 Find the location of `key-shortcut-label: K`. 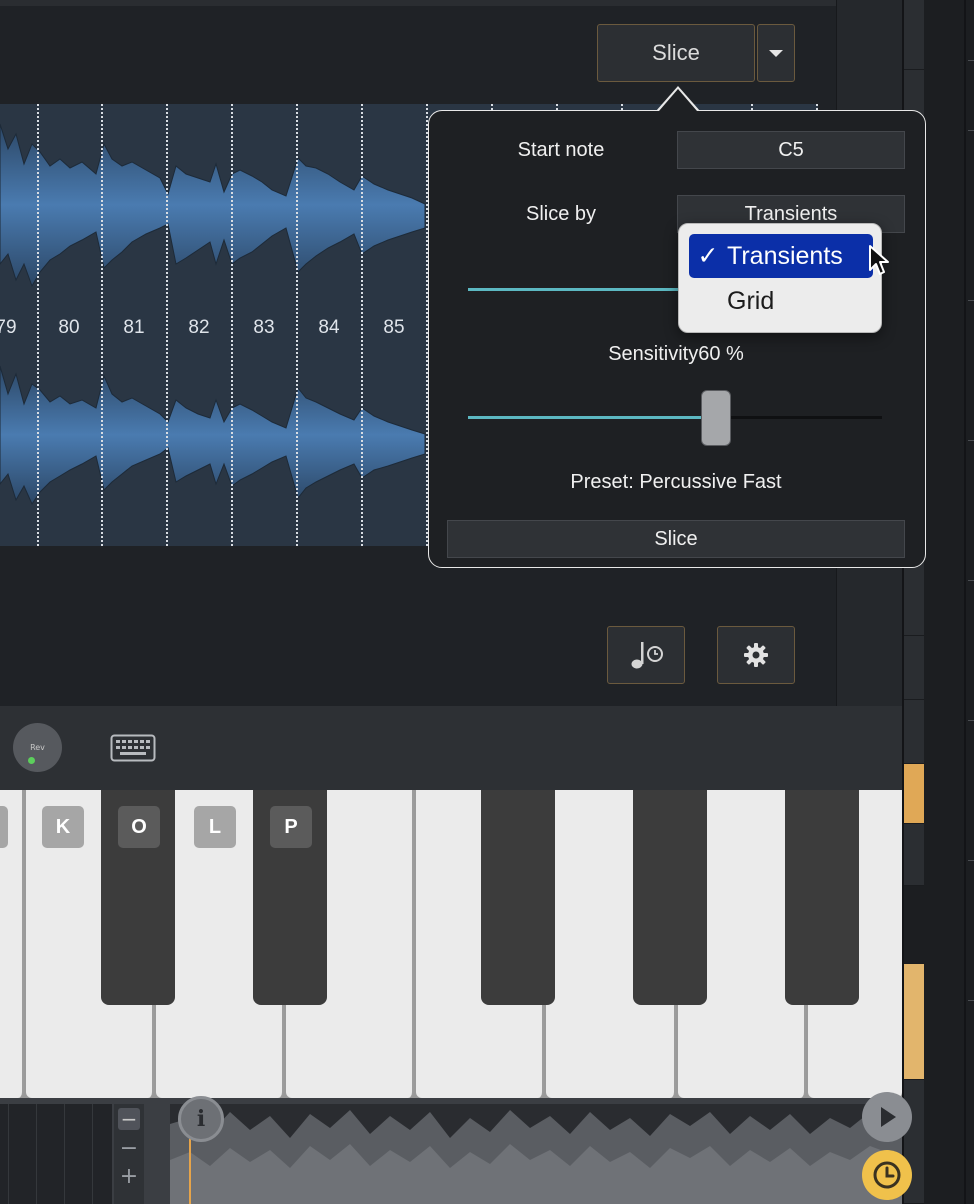

key-shortcut-label: K is located at coordinates (63, 827).